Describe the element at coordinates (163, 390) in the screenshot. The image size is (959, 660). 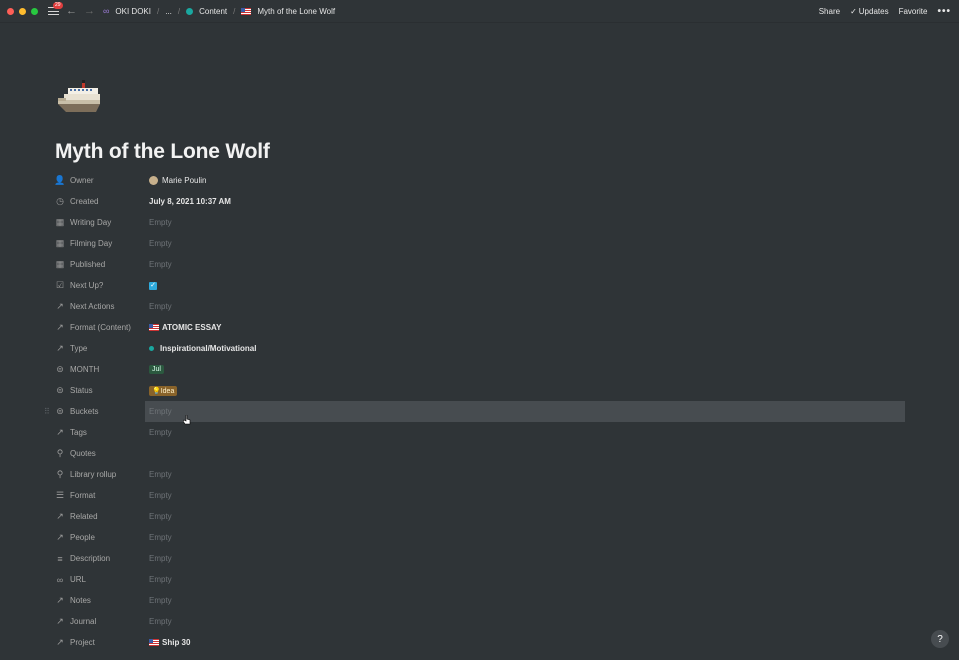
I see `property-value: 💡Idea` at that location.